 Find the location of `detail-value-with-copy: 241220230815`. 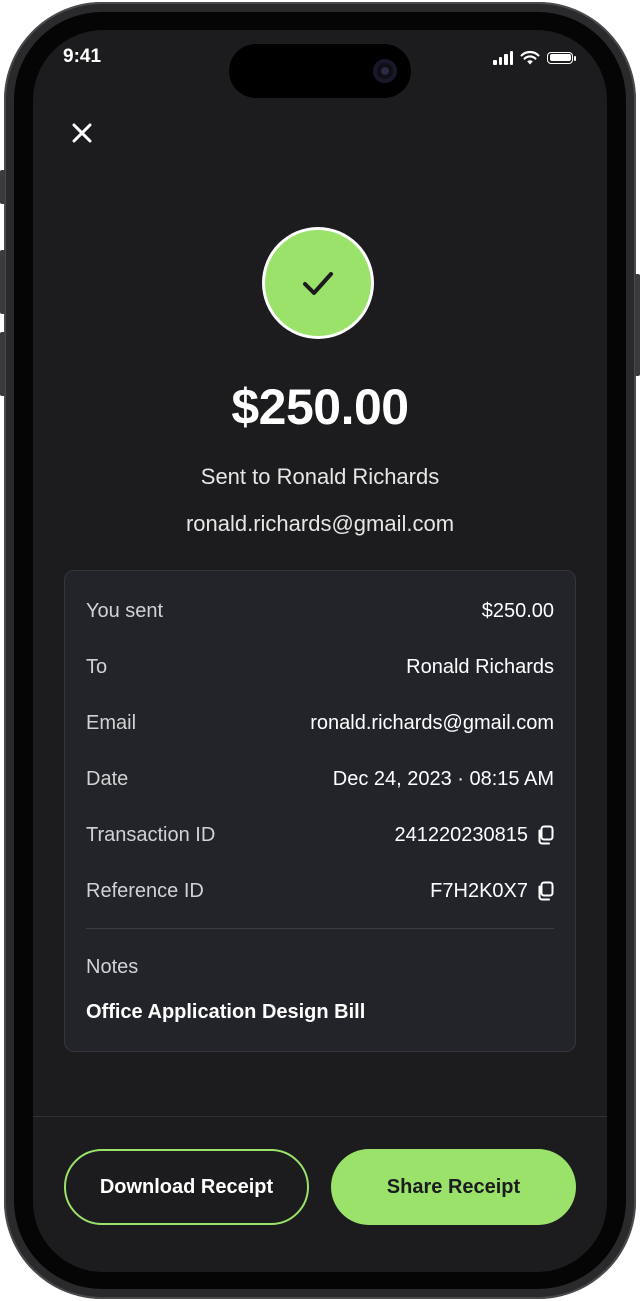

detail-value-with-copy: 241220230815 is located at coordinates (474, 835).